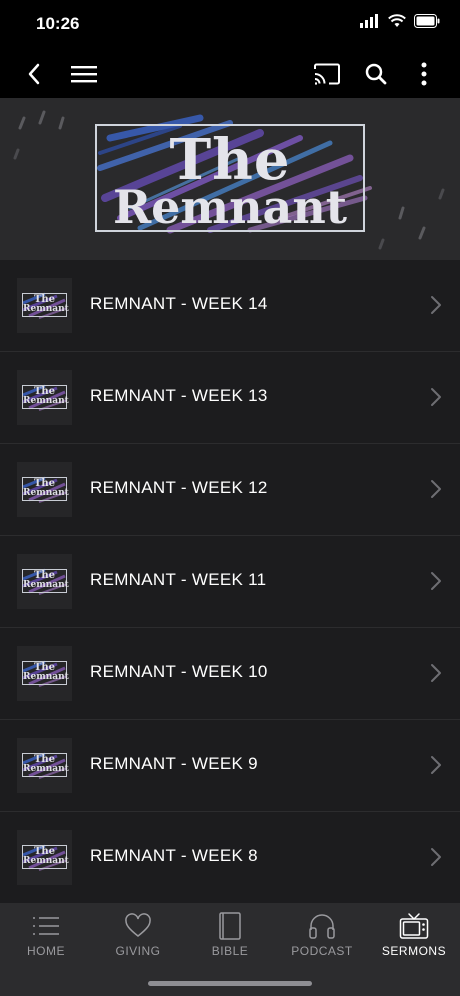  Describe the element at coordinates (230, 926) in the screenshot. I see `book-icon` at that location.